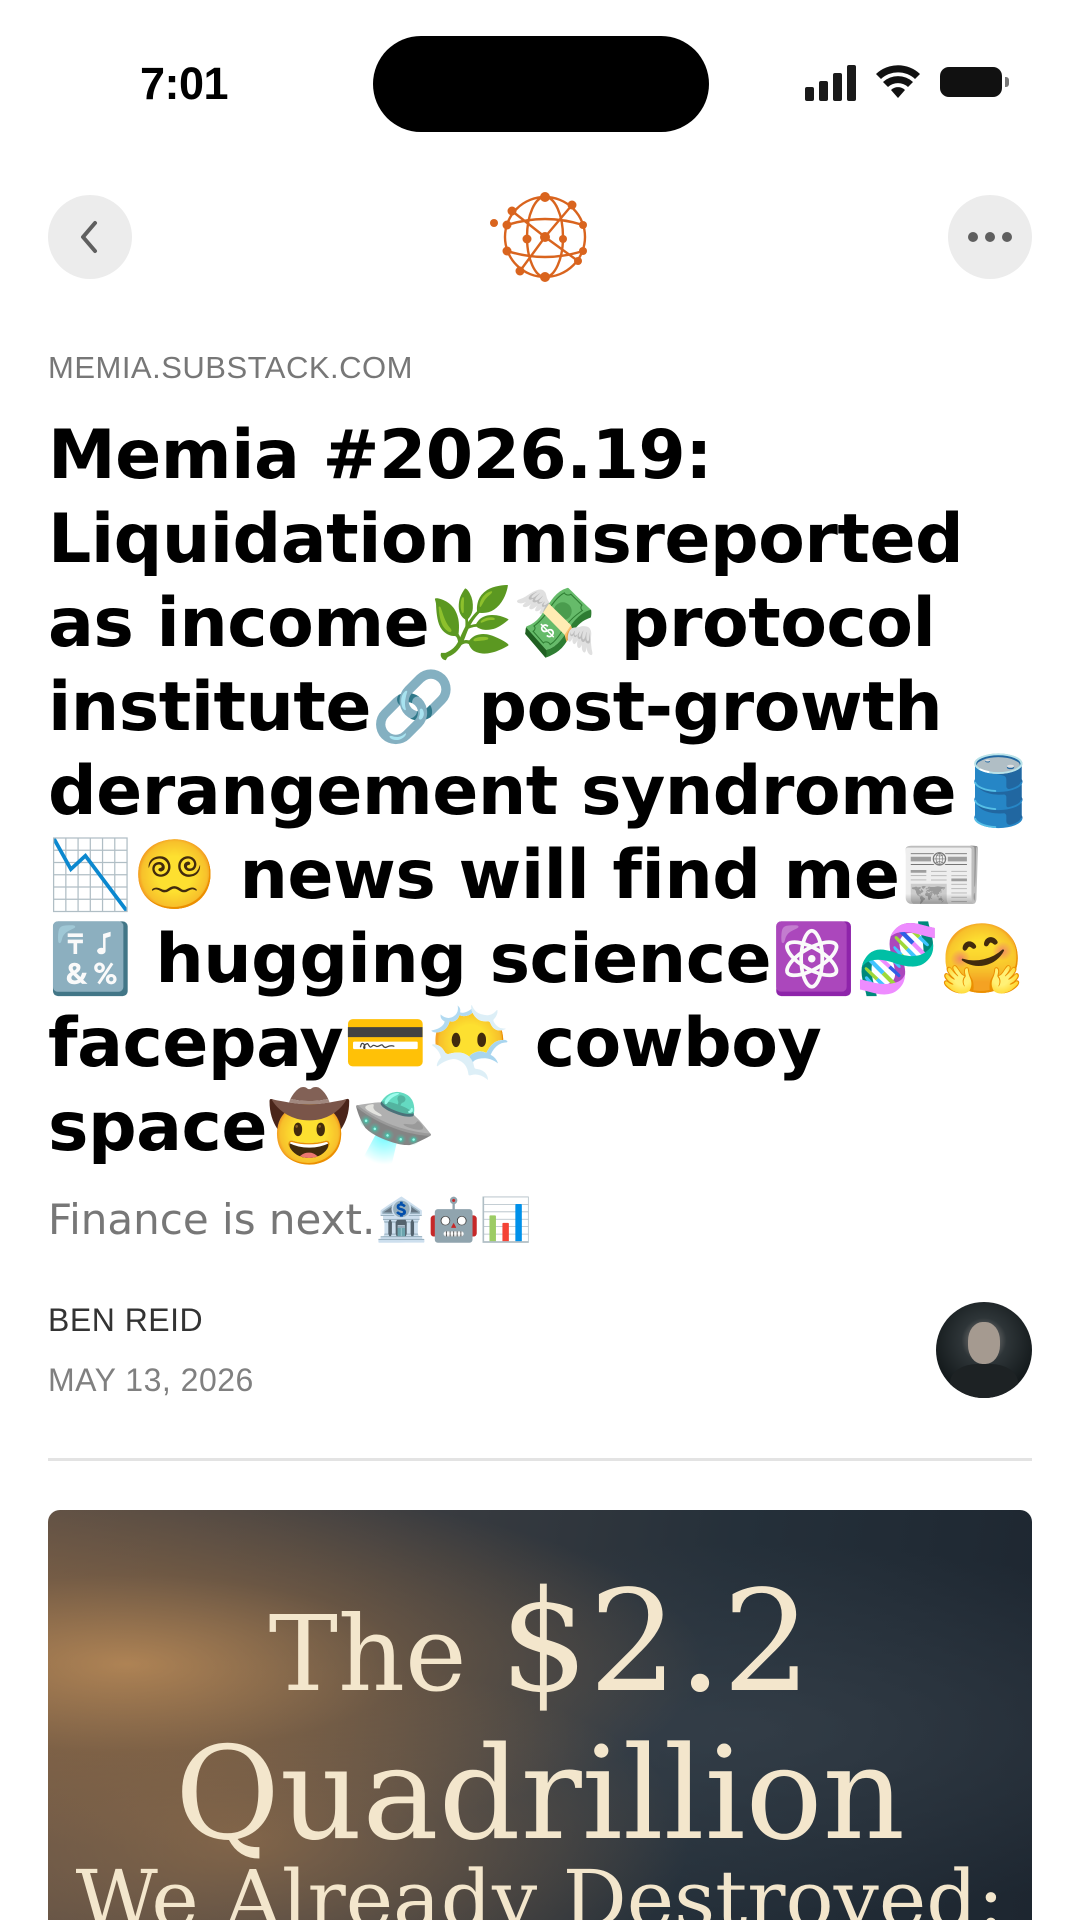 The image size is (1080, 1920). I want to click on status-bar: 7:01, so click(540, 75).